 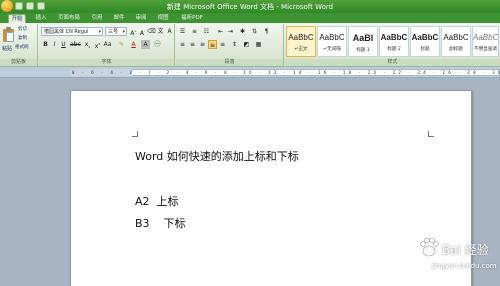 What do you see at coordinates (41, 18) in the screenshot?
I see `tab-insert: 插入` at bounding box center [41, 18].